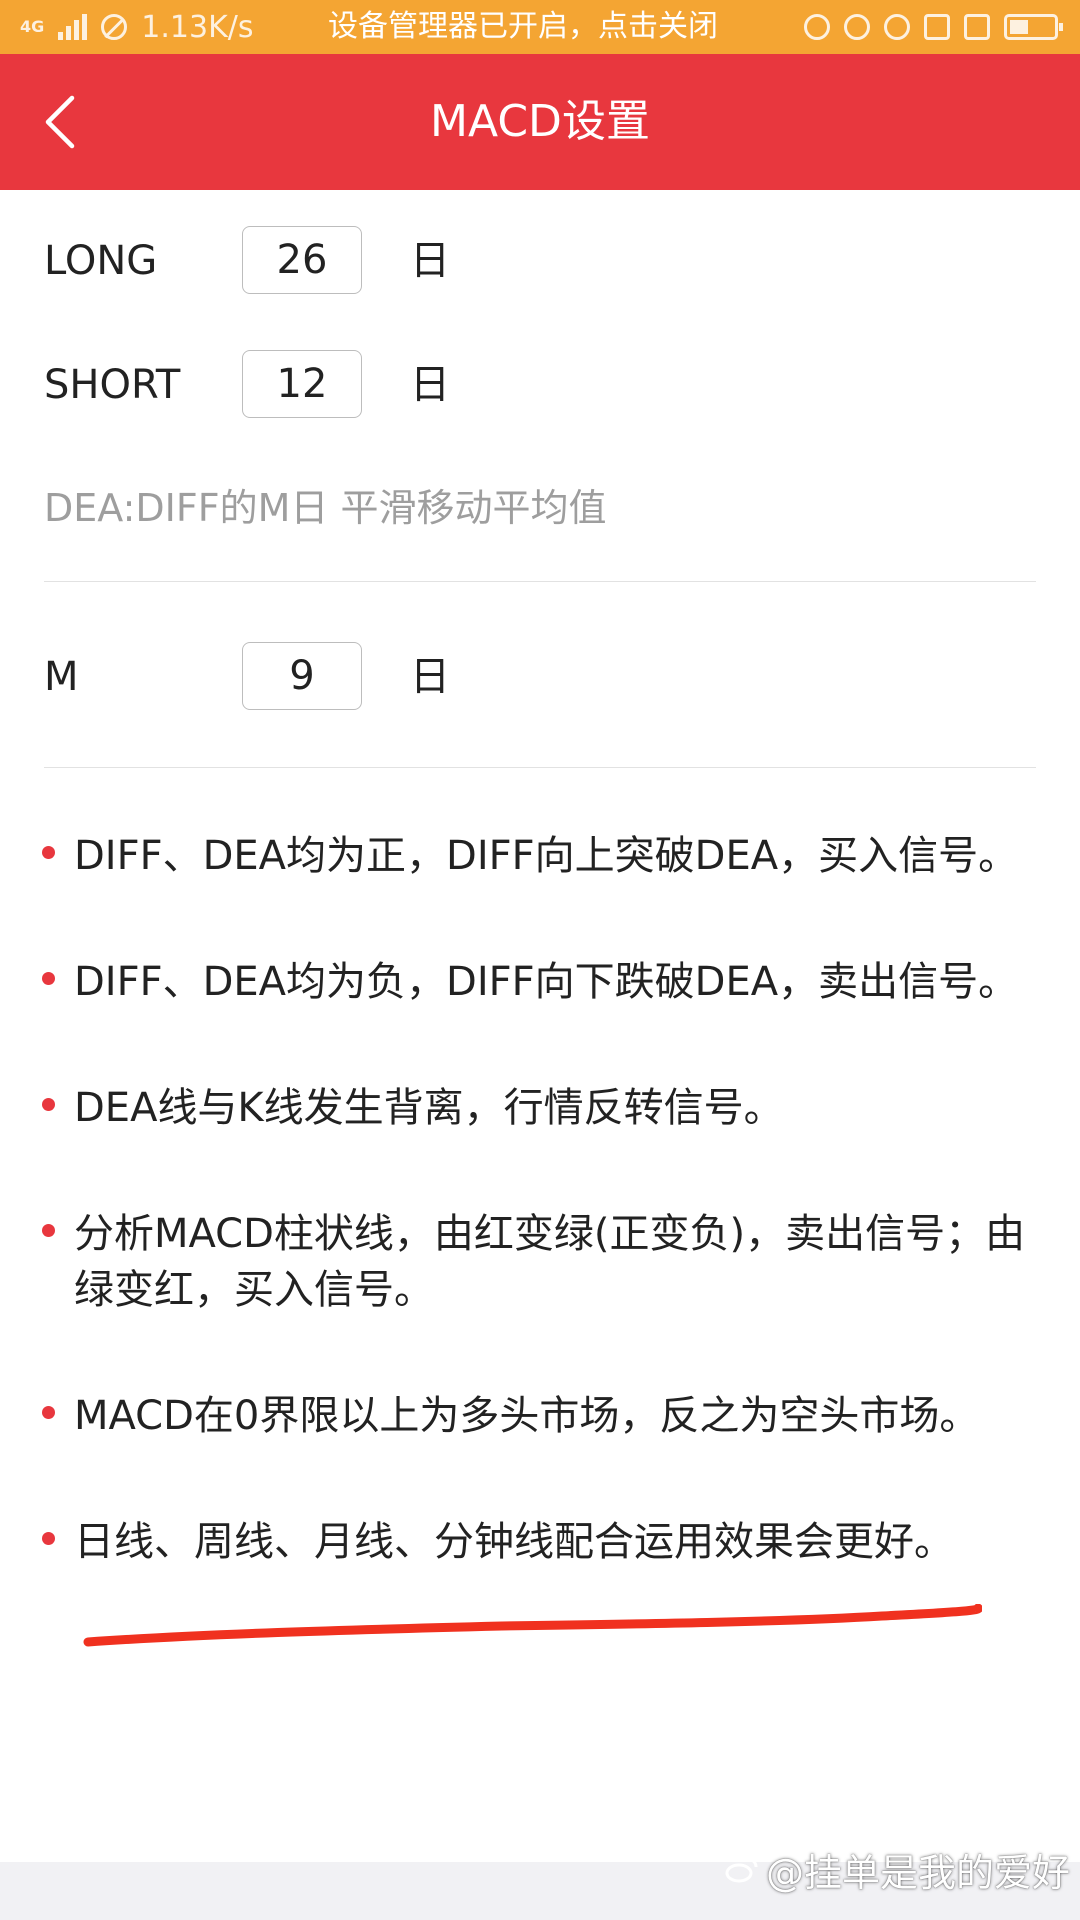 This screenshot has width=1080, height=1920. I want to click on dea-note: DEA:DIFF的M日 平滑移动平均值, so click(325, 508).